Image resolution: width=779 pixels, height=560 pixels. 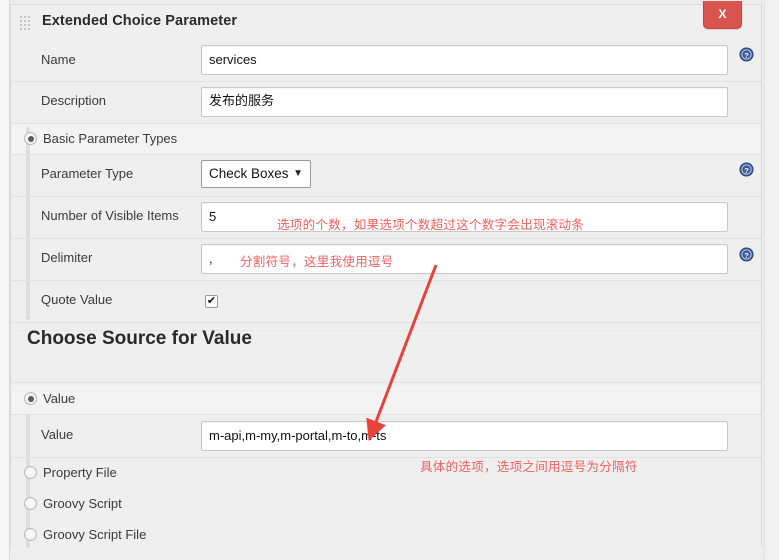 I want to click on name-label: Name, so click(x=58, y=59).